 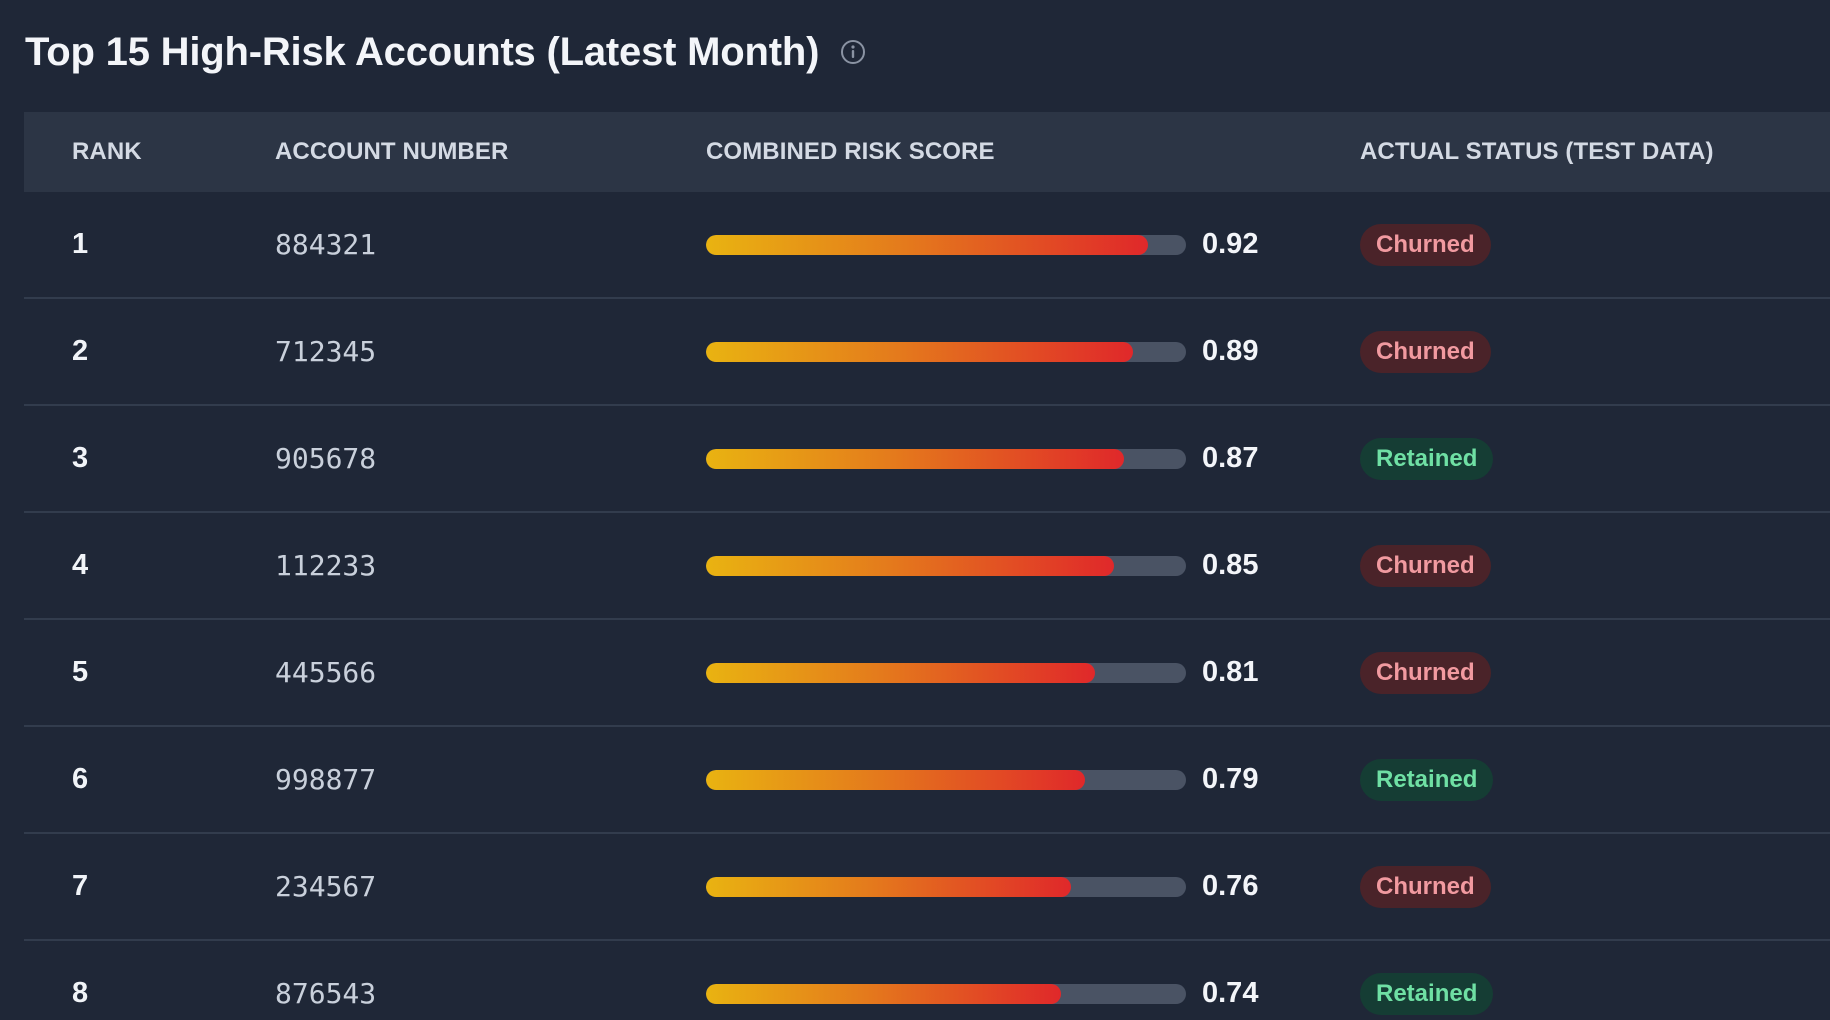 What do you see at coordinates (422, 51) in the screenshot?
I see `page-title: Top 15 High-Risk Accounts (Latest Month)` at bounding box center [422, 51].